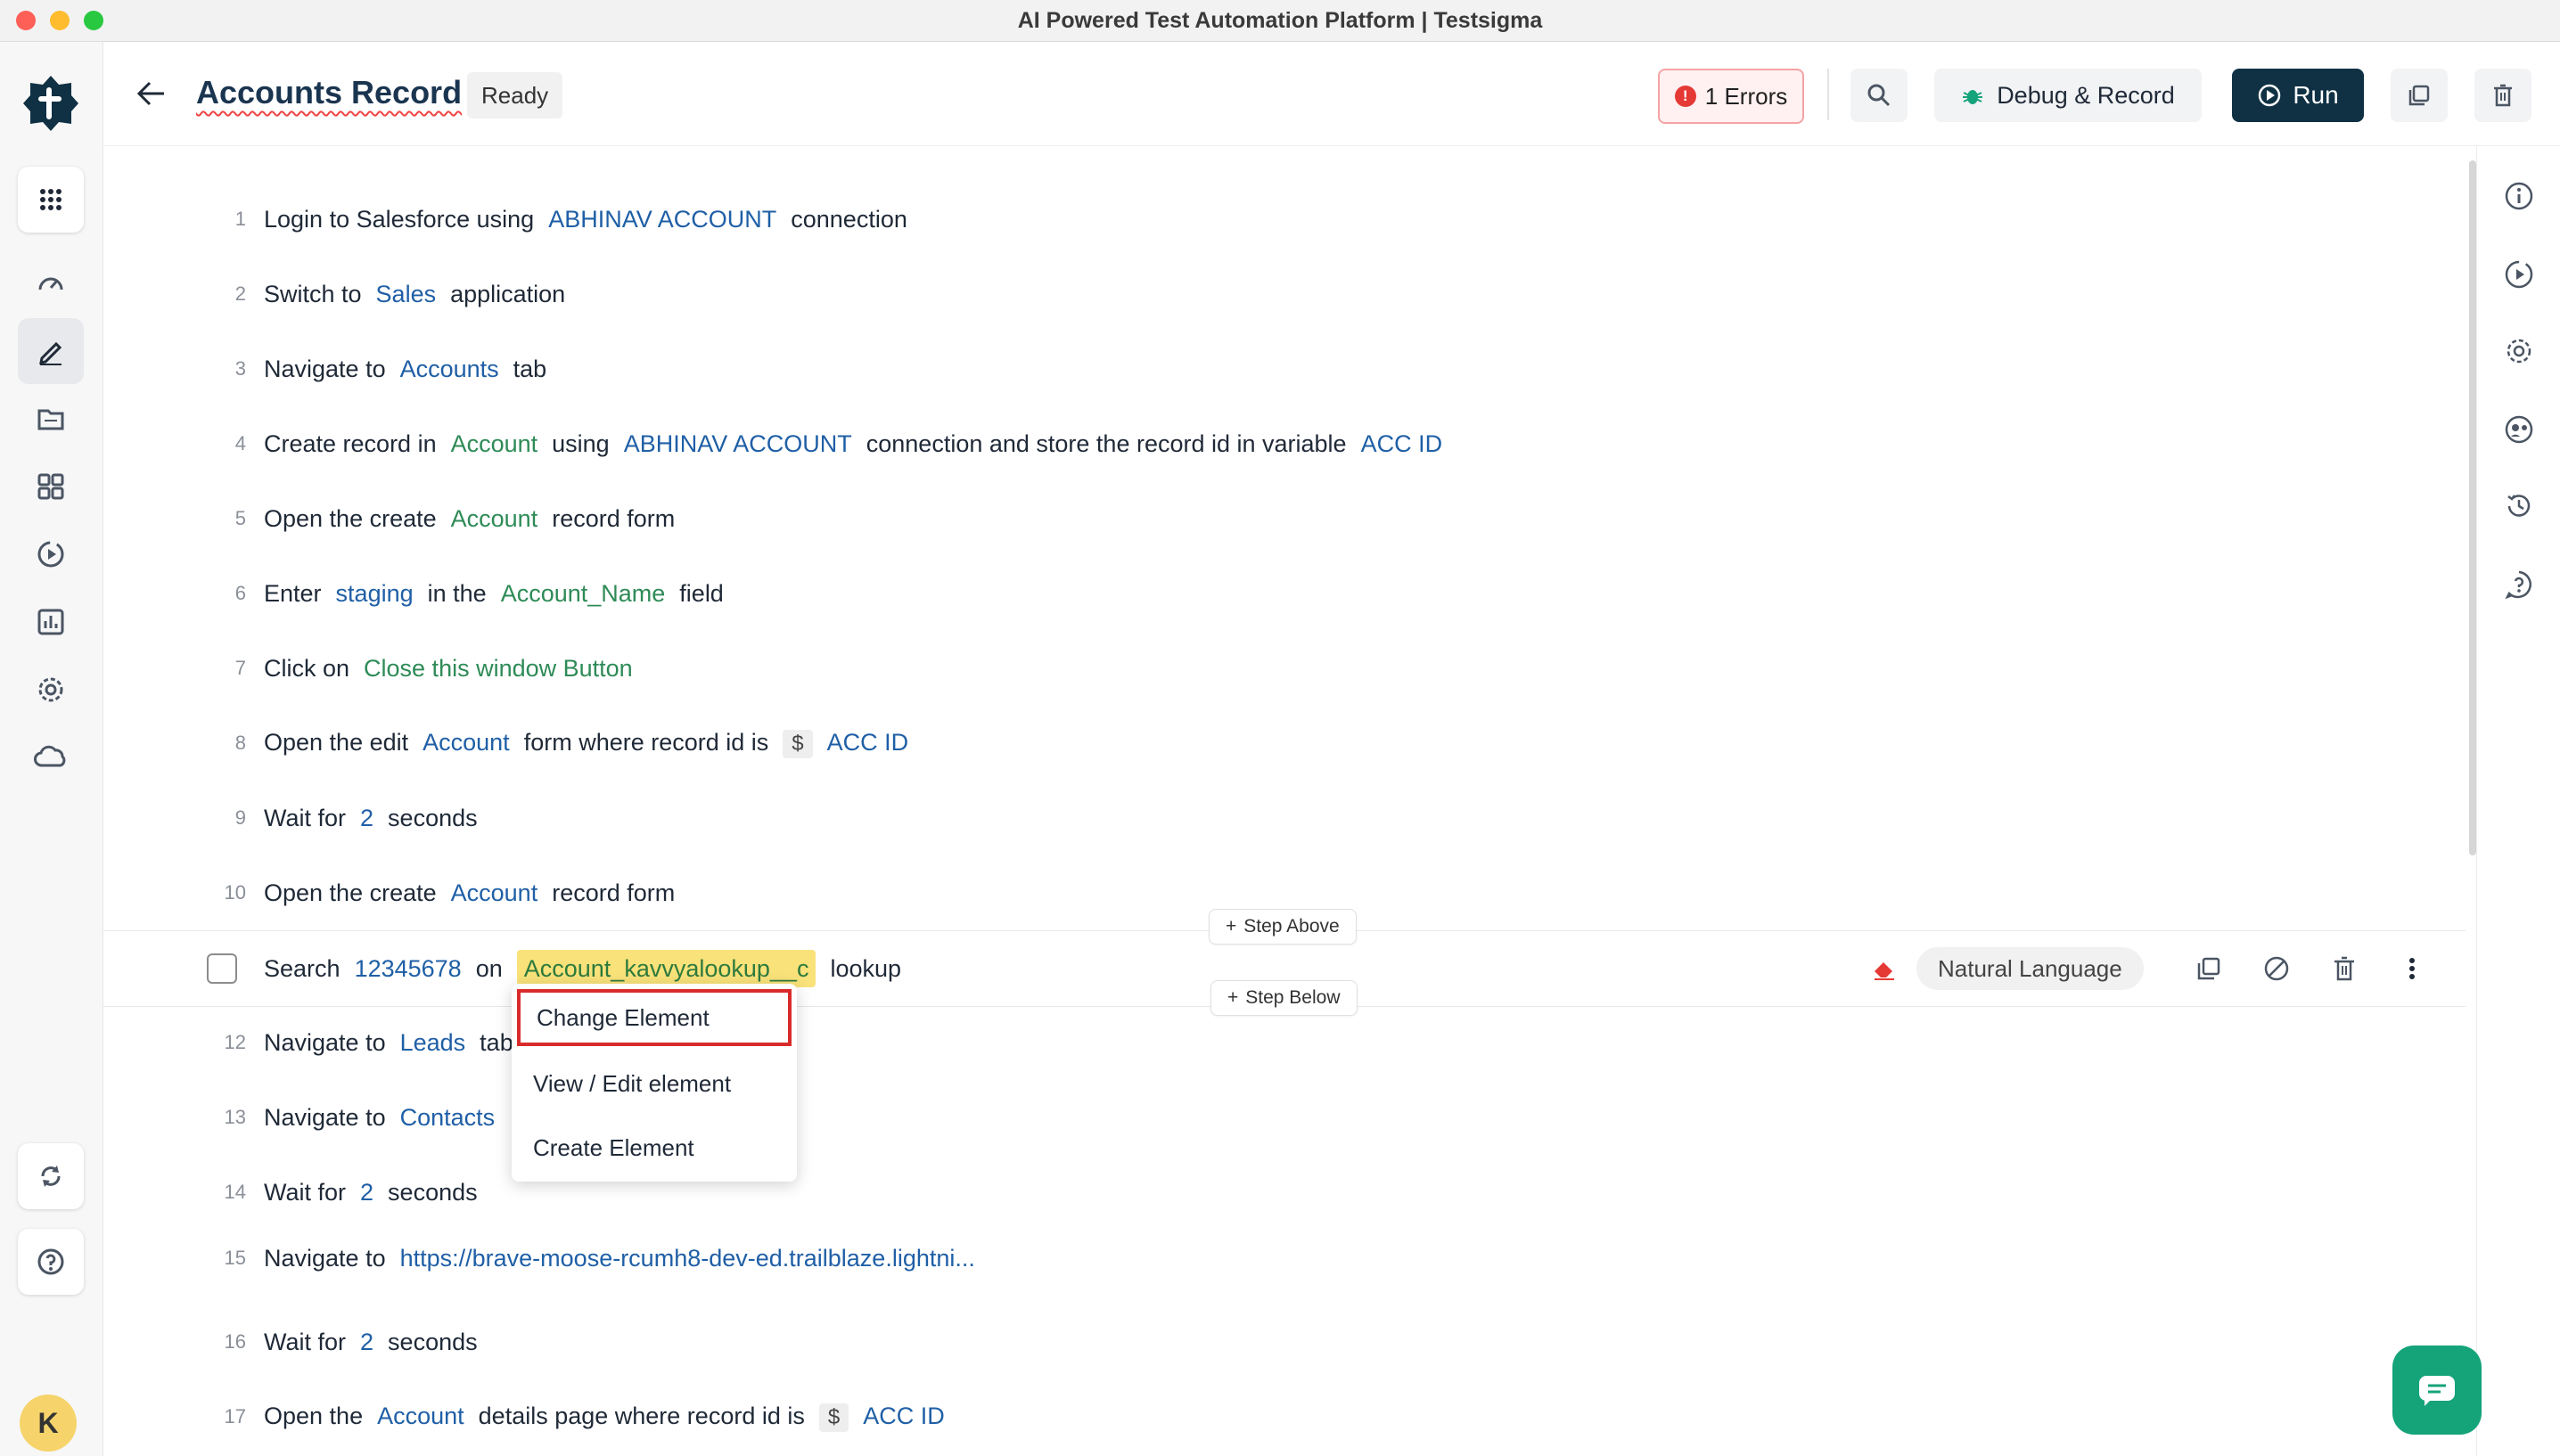 Image resolution: width=2560 pixels, height=1456 pixels. What do you see at coordinates (240, 368) in the screenshot?
I see `step-number: 3` at bounding box center [240, 368].